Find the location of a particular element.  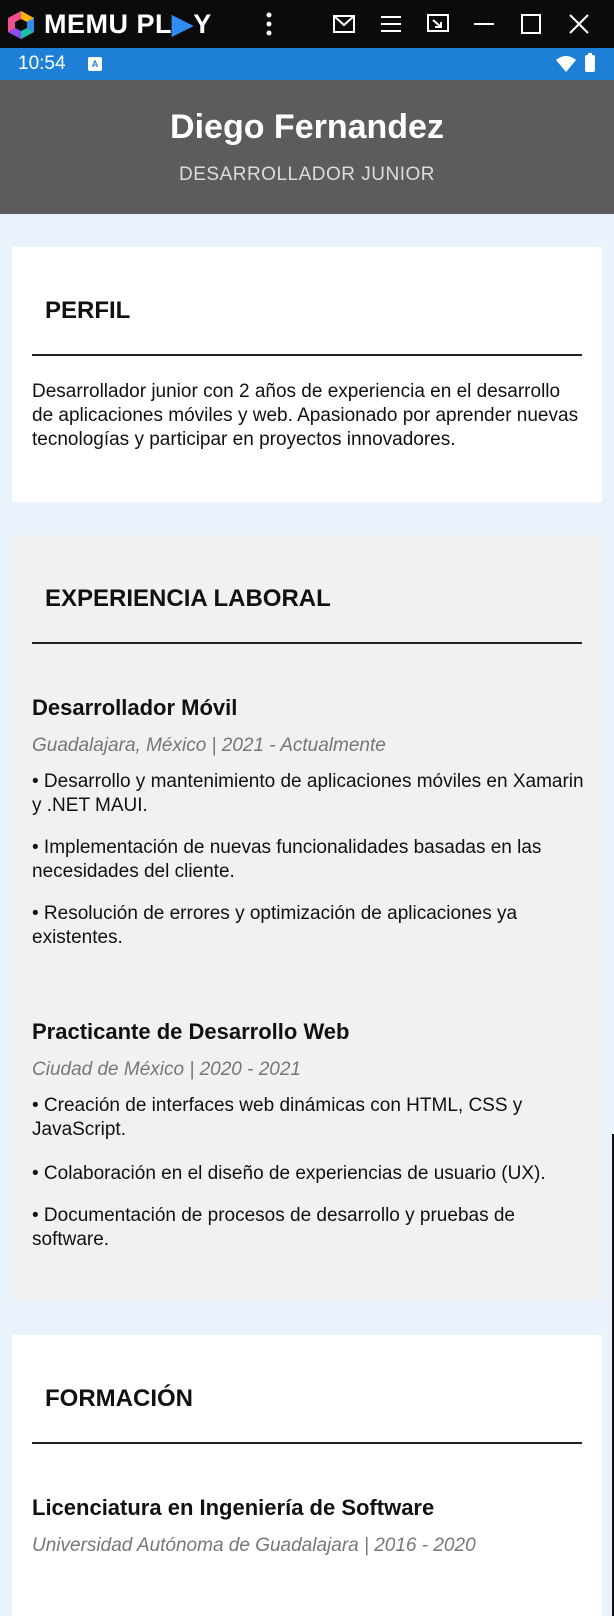

profile-header: Diego Fernandez DESARROLLADOR JUNIOR is located at coordinates (307, 147).